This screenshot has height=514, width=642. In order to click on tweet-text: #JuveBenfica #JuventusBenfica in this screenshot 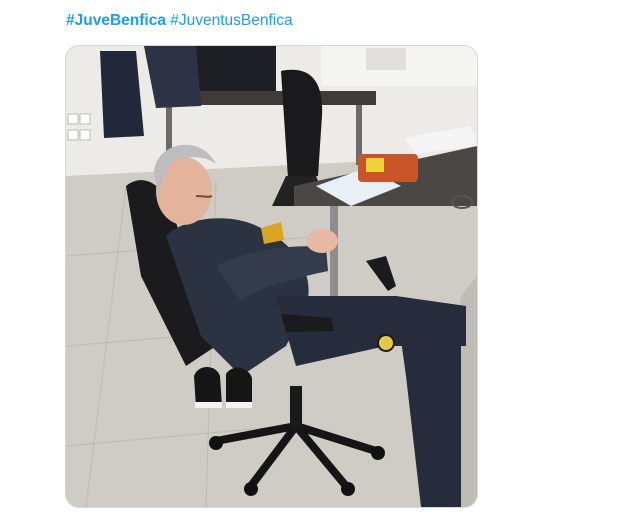, I will do `click(179, 21)`.